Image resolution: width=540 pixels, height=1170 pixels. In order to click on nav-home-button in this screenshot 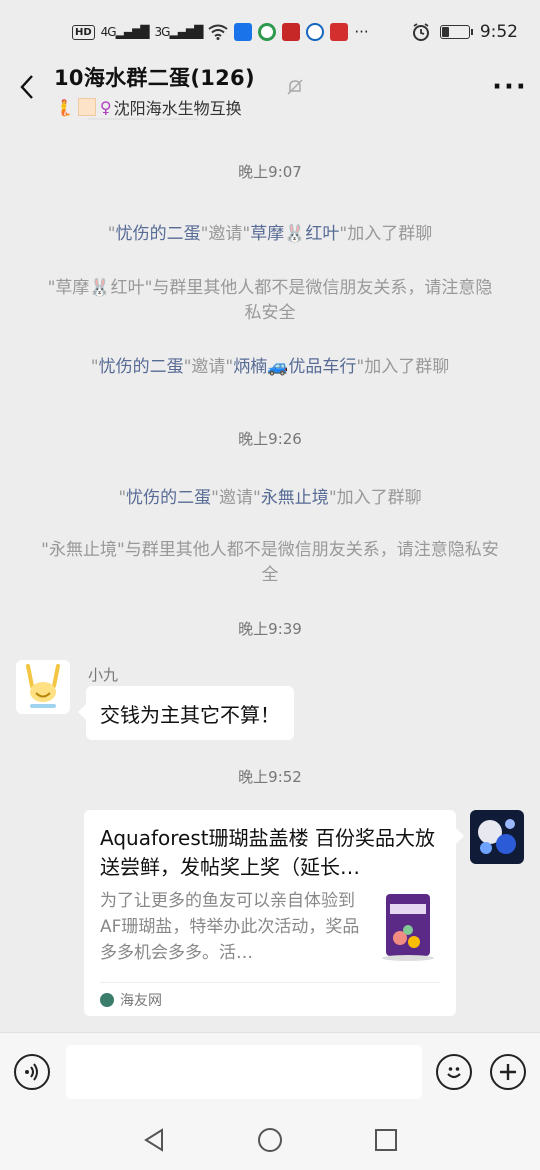, I will do `click(270, 1140)`.